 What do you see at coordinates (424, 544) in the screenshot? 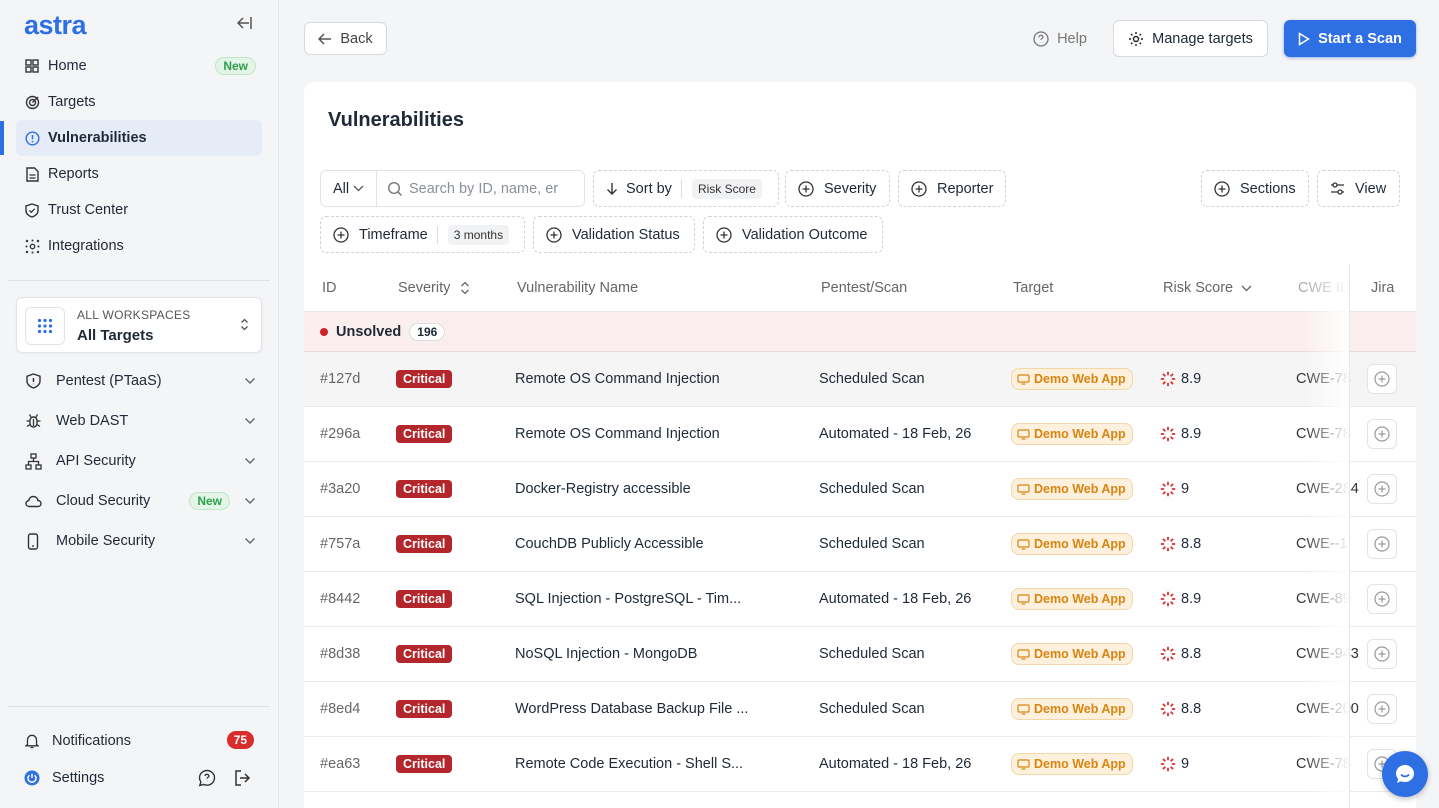
I see `severity-badge: Critical` at bounding box center [424, 544].